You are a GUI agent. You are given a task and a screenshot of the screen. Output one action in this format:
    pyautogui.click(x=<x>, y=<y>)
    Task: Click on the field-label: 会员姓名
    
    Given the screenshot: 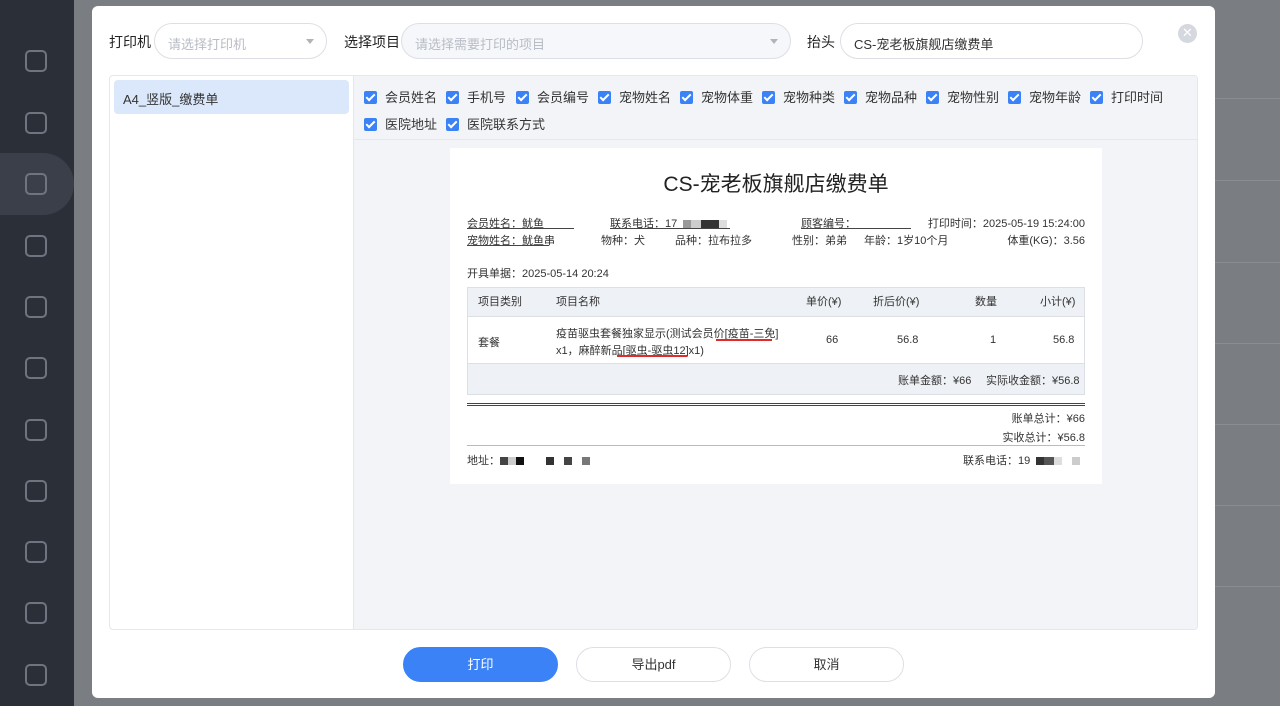 What is the action you would take?
    pyautogui.click(x=411, y=97)
    